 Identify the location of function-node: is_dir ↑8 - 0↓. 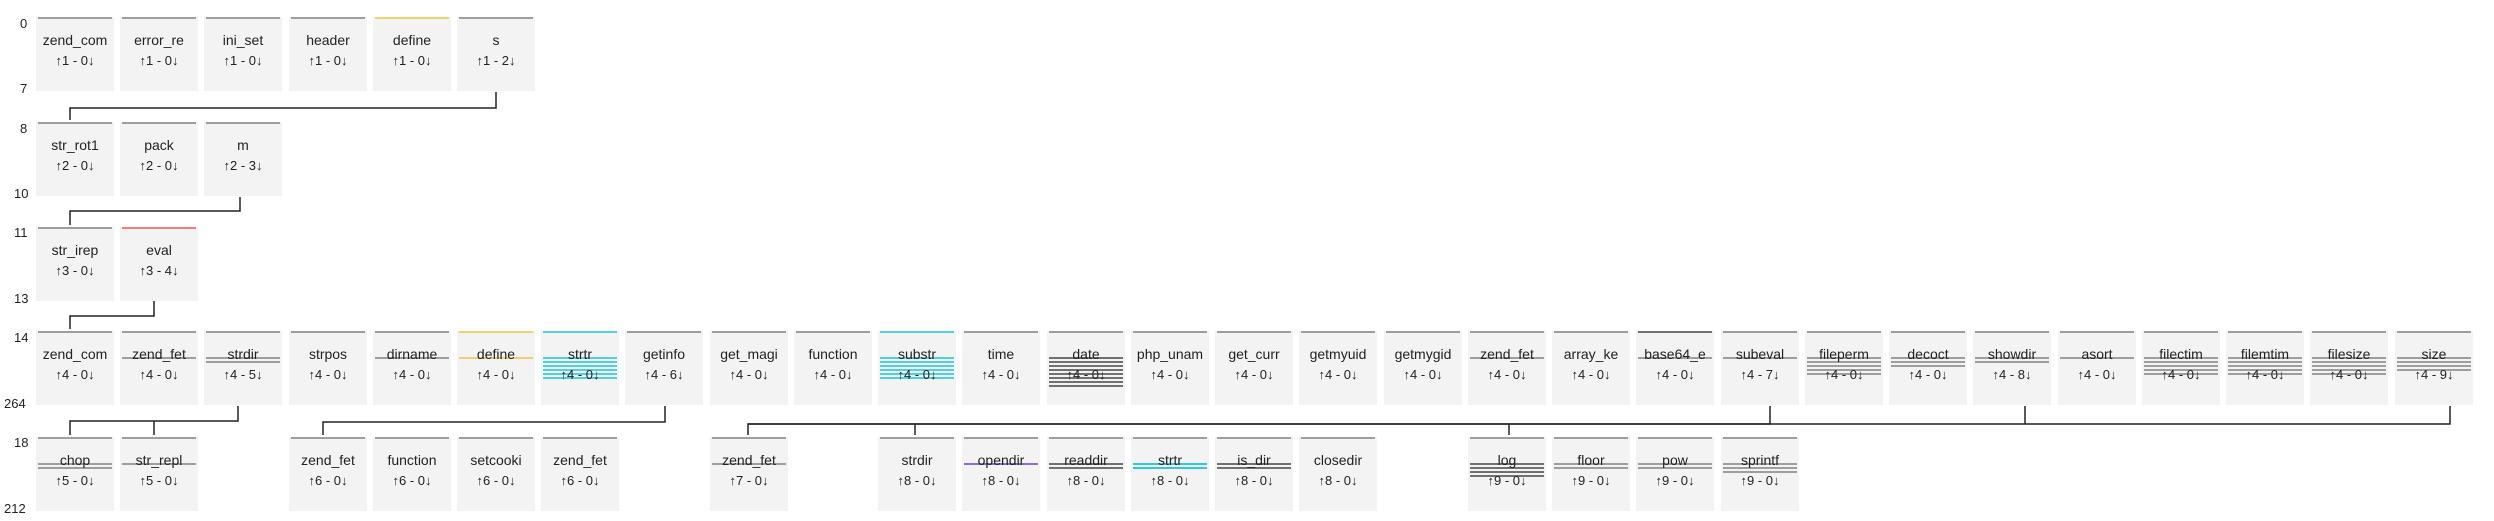
(1254, 474).